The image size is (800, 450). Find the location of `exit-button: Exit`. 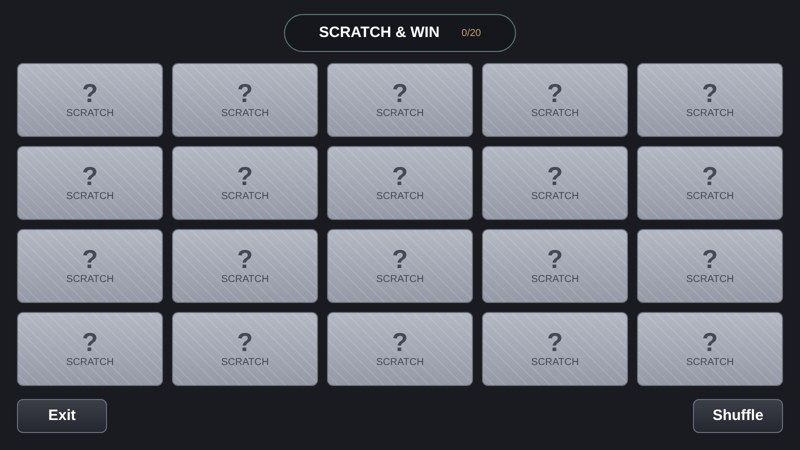

exit-button: Exit is located at coordinates (62, 416).